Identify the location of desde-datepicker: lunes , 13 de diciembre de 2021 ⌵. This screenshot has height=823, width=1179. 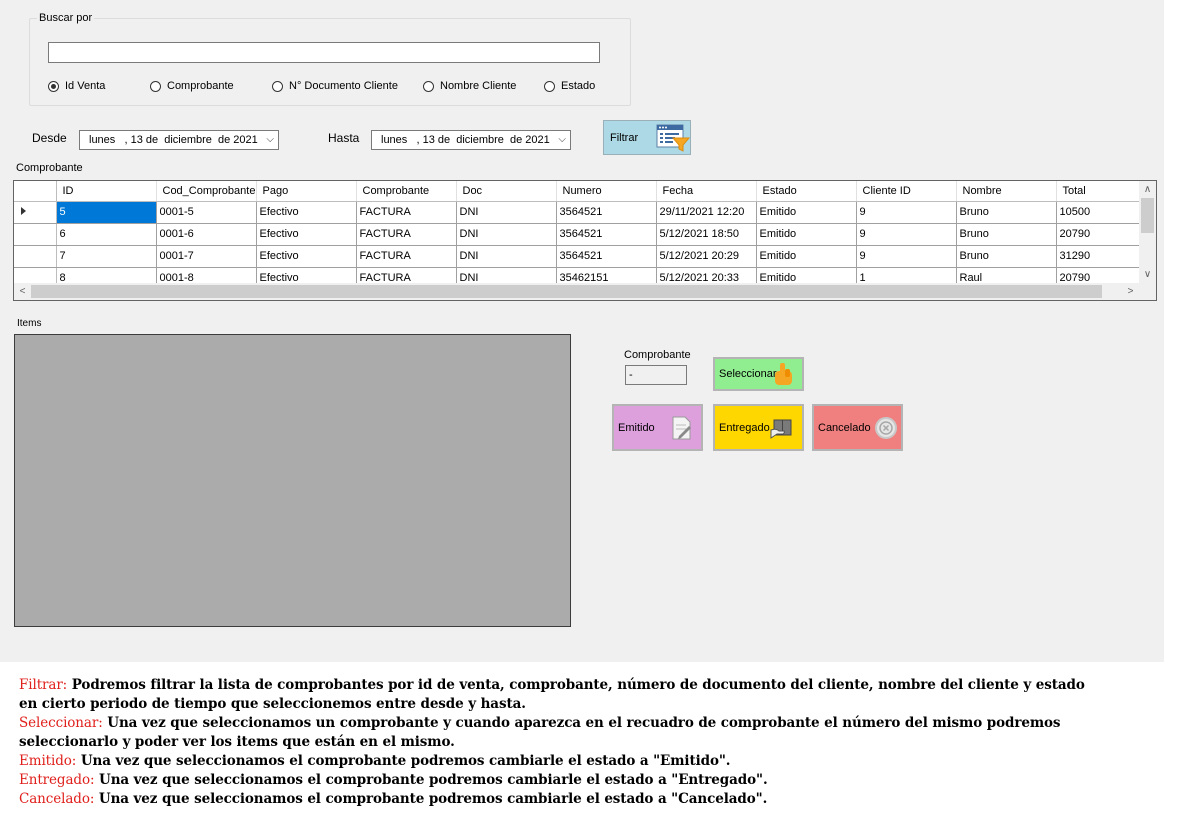
(179, 140).